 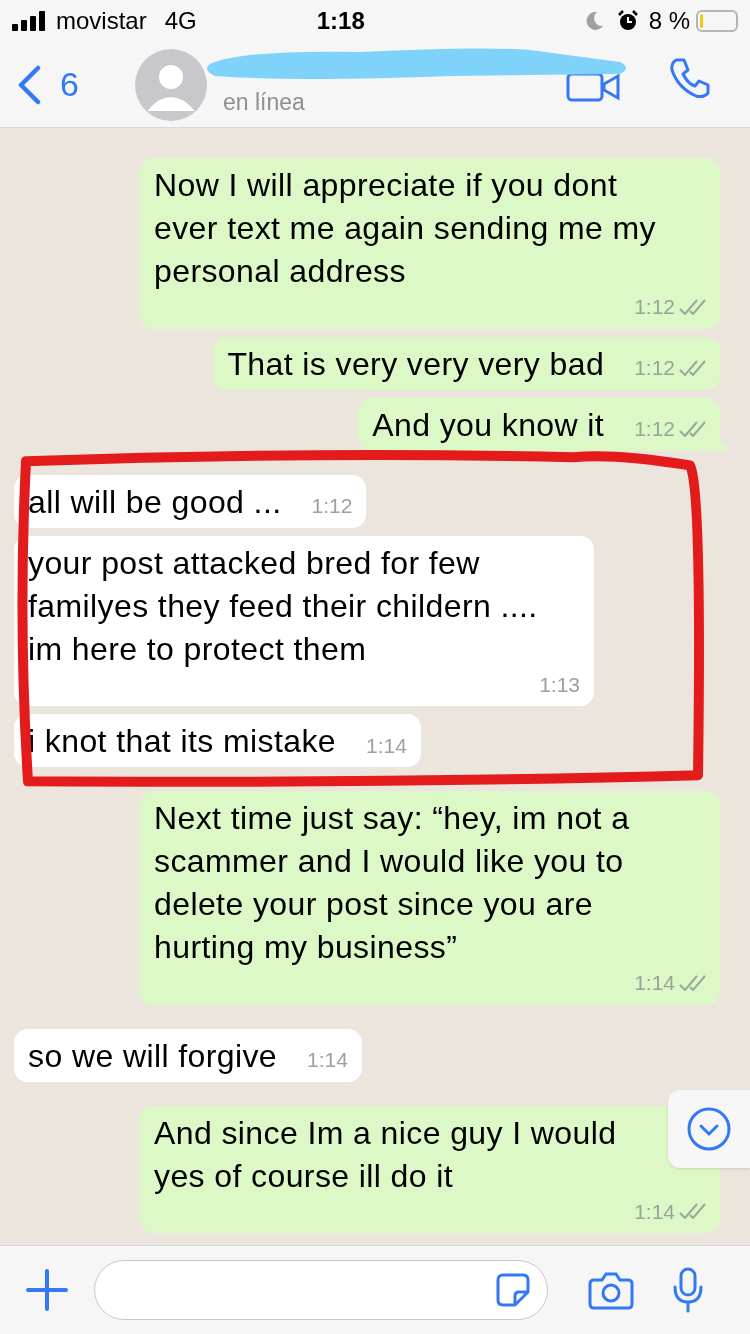 I want to click on scroll-down-button, so click(x=709, y=1129).